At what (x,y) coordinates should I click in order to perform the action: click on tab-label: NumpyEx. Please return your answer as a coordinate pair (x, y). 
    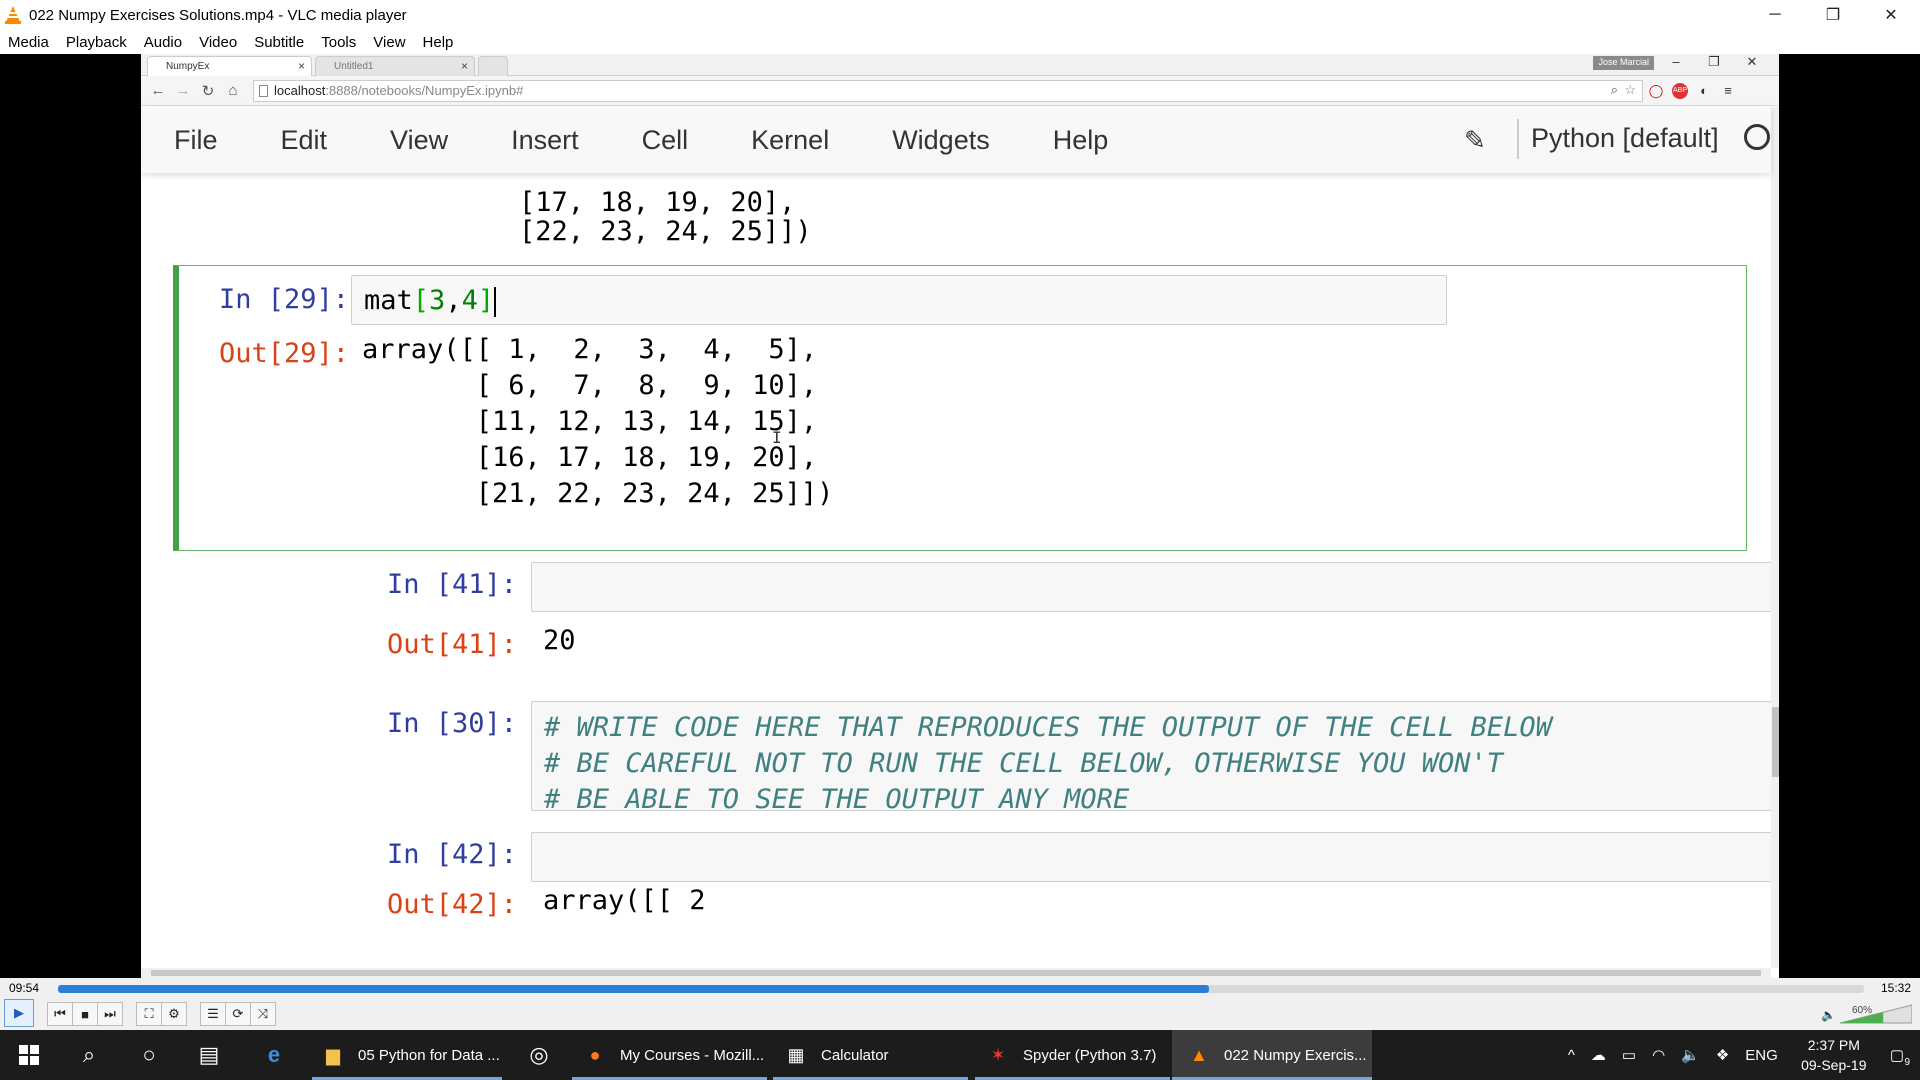
    Looking at the image, I should click on (188, 66).